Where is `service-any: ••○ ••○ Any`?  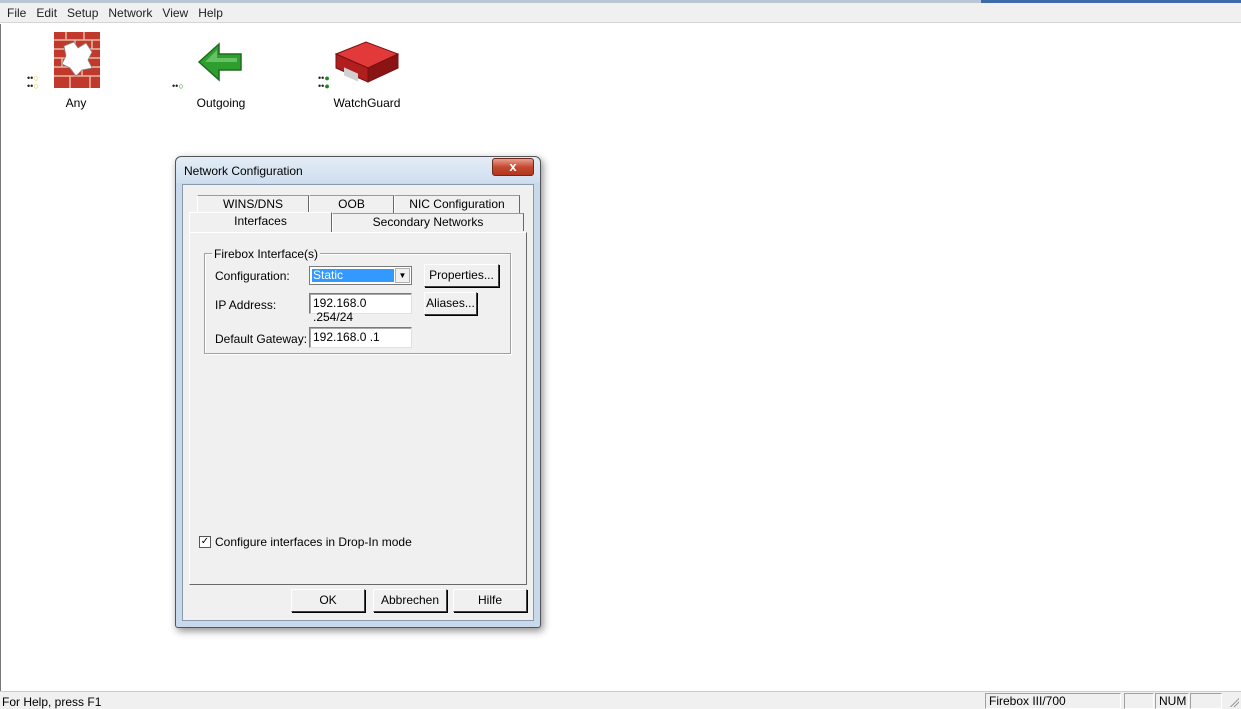 service-any: ••○ ••○ Any is located at coordinates (74, 72).